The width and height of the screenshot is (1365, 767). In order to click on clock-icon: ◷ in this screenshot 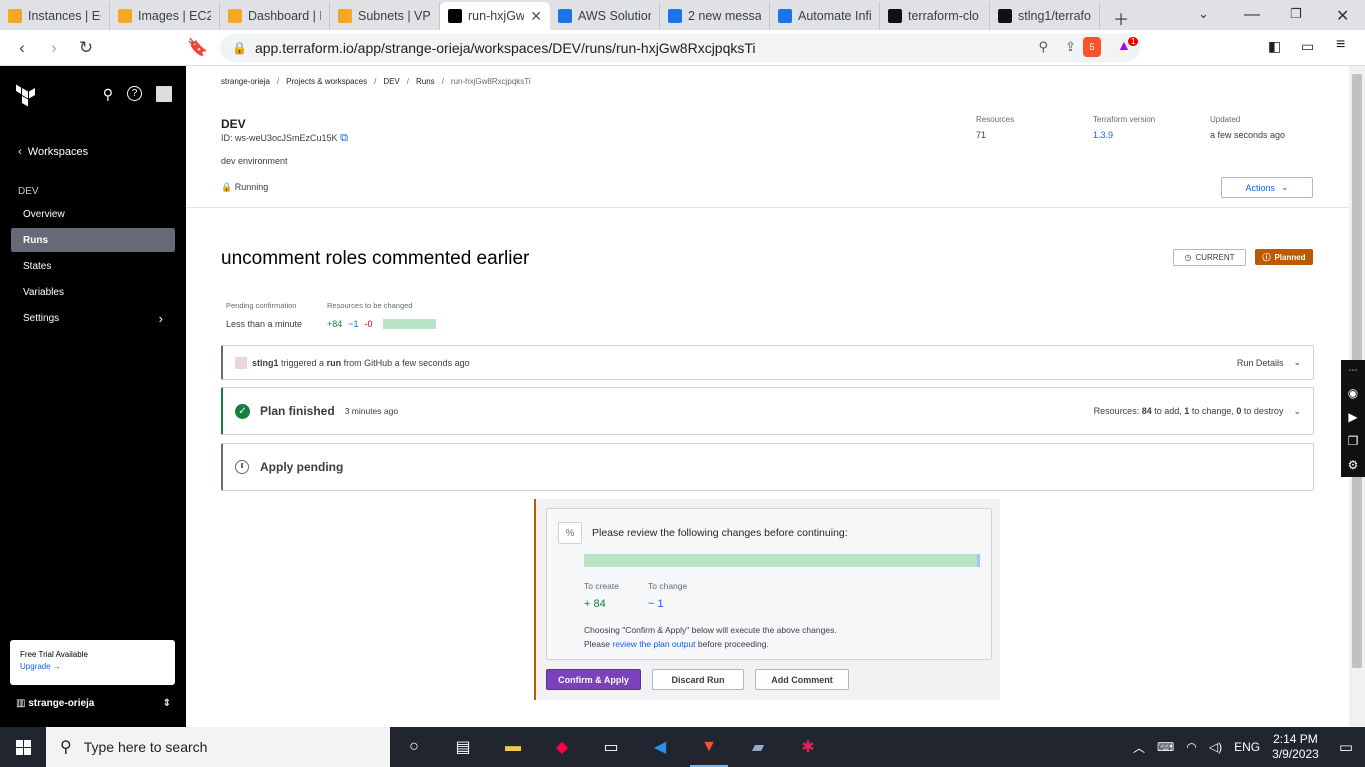, I will do `click(1188, 257)`.